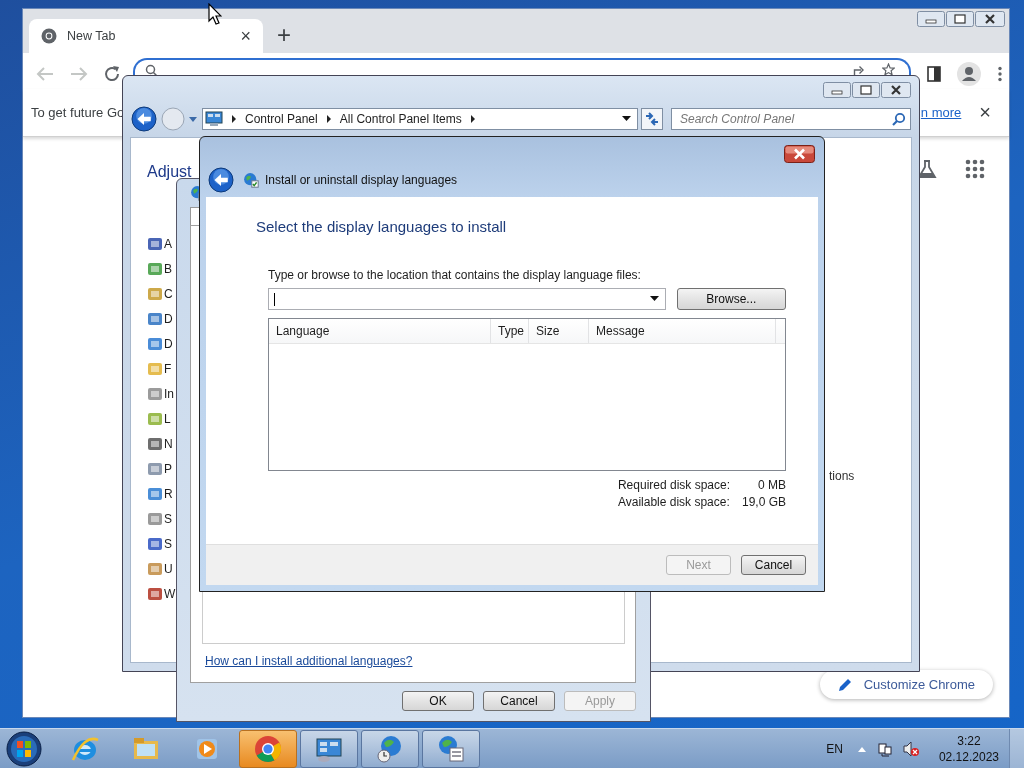 The width and height of the screenshot is (1024, 768). I want to click on refresh-arrows-icon, so click(652, 119).